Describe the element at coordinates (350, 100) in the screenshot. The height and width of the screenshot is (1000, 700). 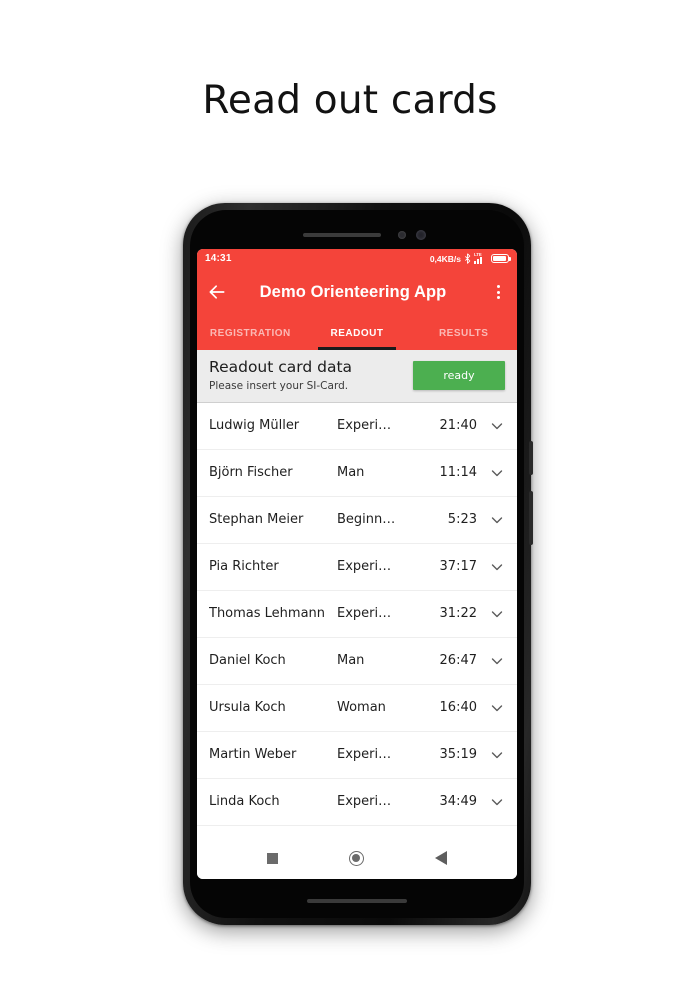
I see `page-title: Read out cards` at that location.